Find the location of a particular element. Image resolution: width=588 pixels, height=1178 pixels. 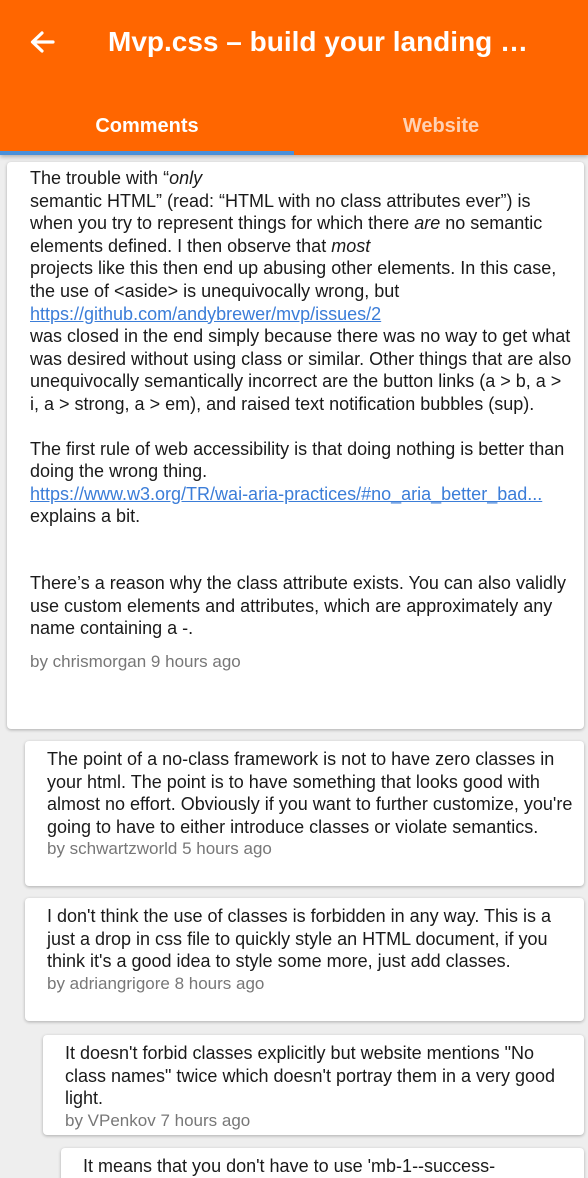

comment-emphasis: only is located at coordinates (186, 178).